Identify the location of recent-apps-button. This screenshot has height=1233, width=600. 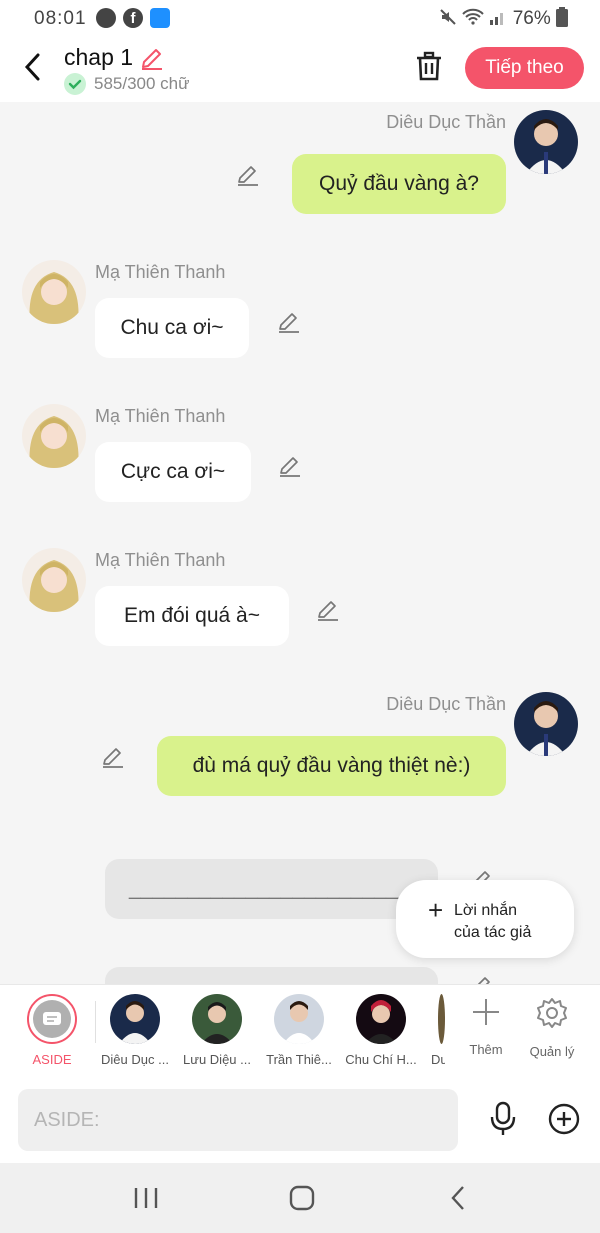
(146, 1198).